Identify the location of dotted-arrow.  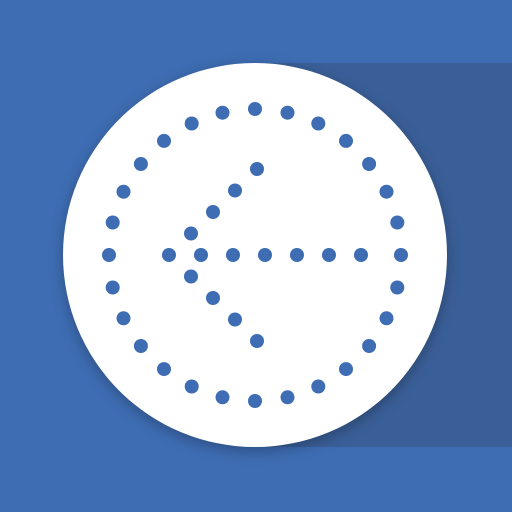
(265, 255).